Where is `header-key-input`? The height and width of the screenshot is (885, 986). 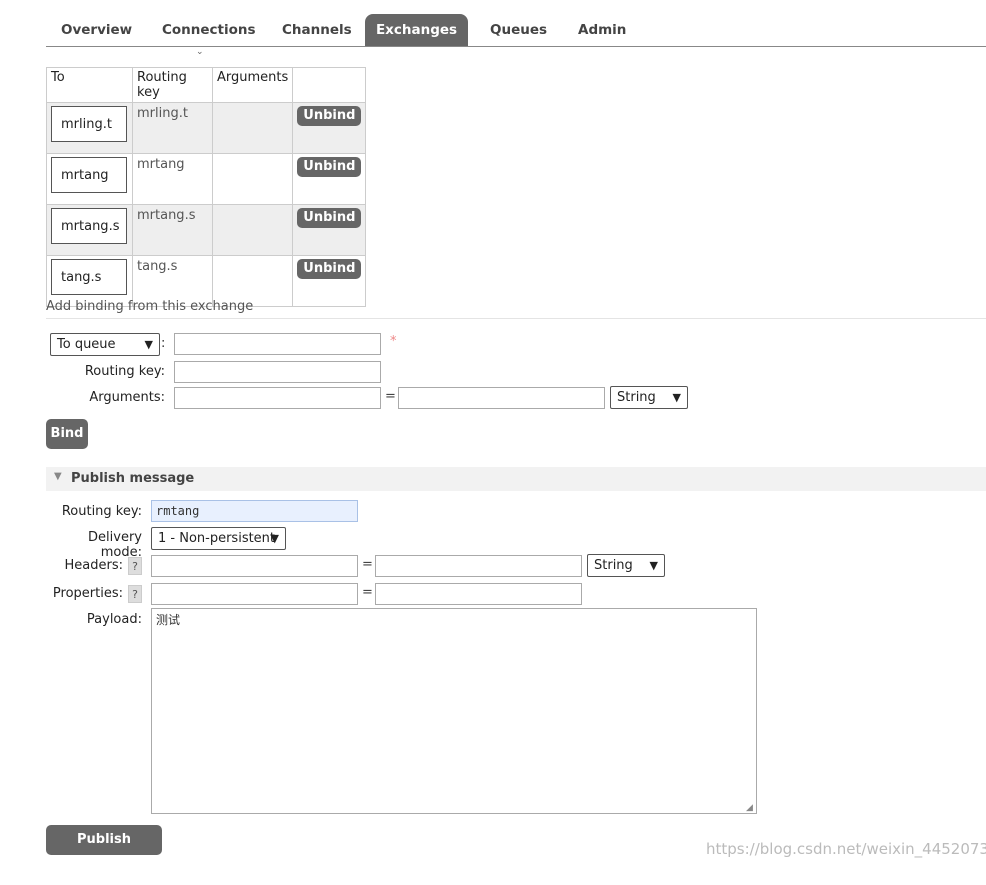 header-key-input is located at coordinates (254, 566).